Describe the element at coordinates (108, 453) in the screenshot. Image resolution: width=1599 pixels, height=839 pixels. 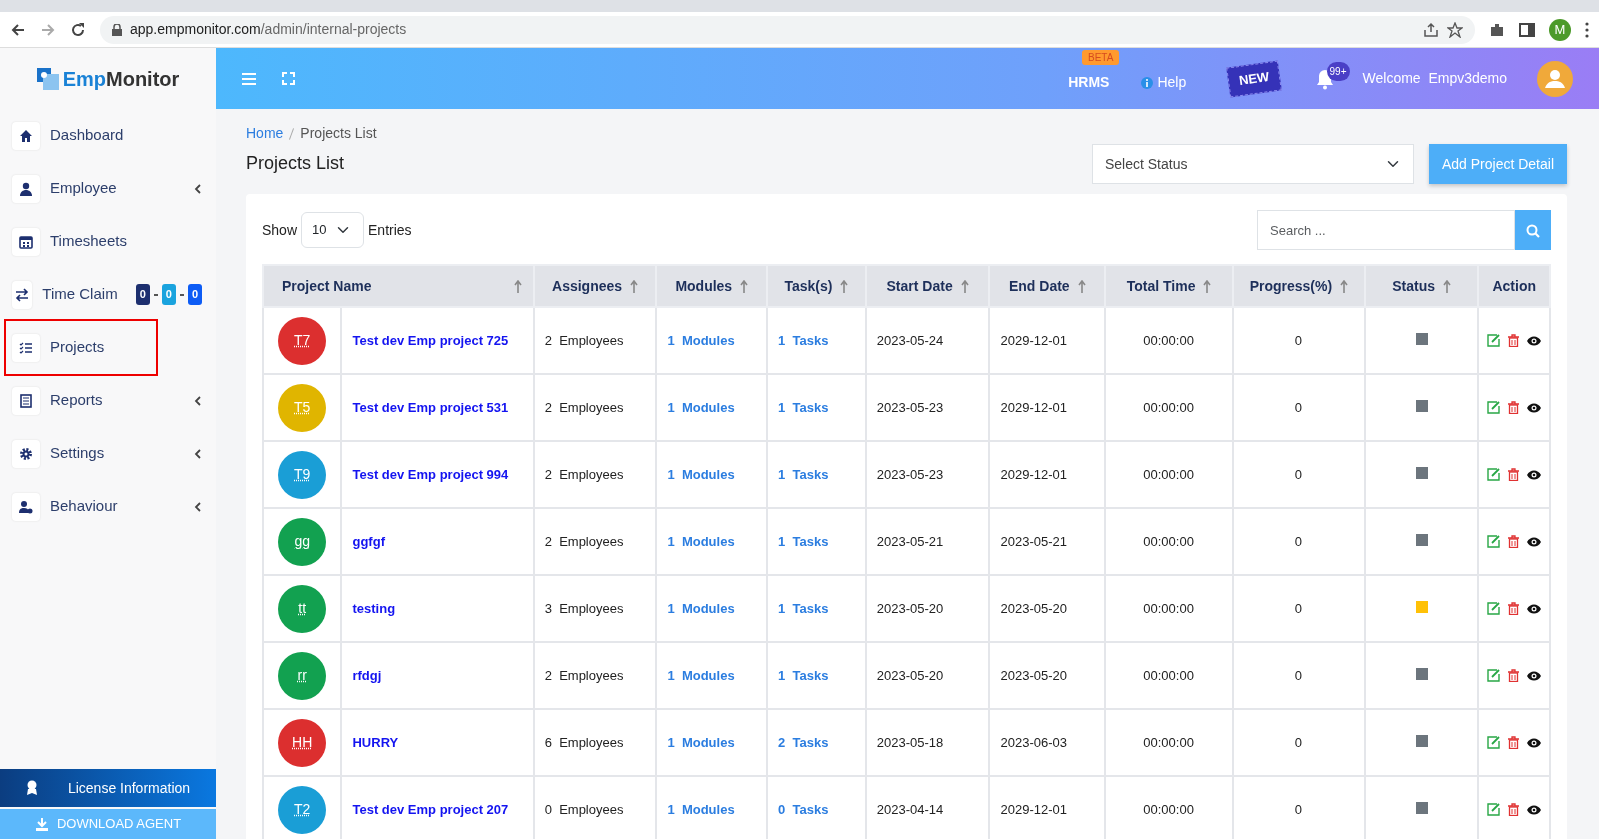
I see `sidebar-item: Settings` at that location.